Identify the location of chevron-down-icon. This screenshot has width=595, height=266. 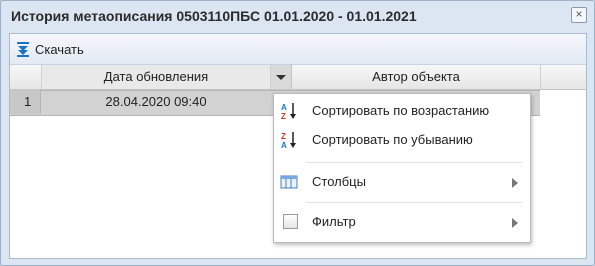
(281, 77).